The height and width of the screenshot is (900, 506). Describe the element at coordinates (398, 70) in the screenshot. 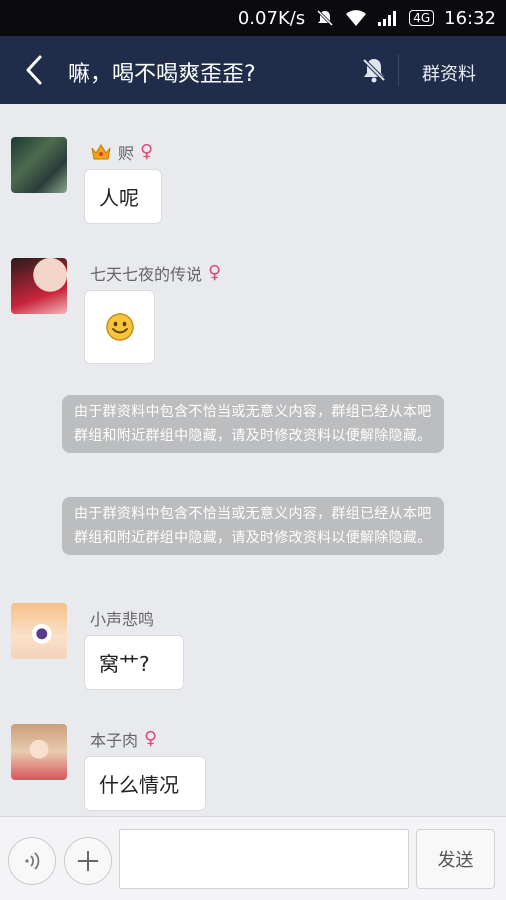

I see `header-divider` at that location.